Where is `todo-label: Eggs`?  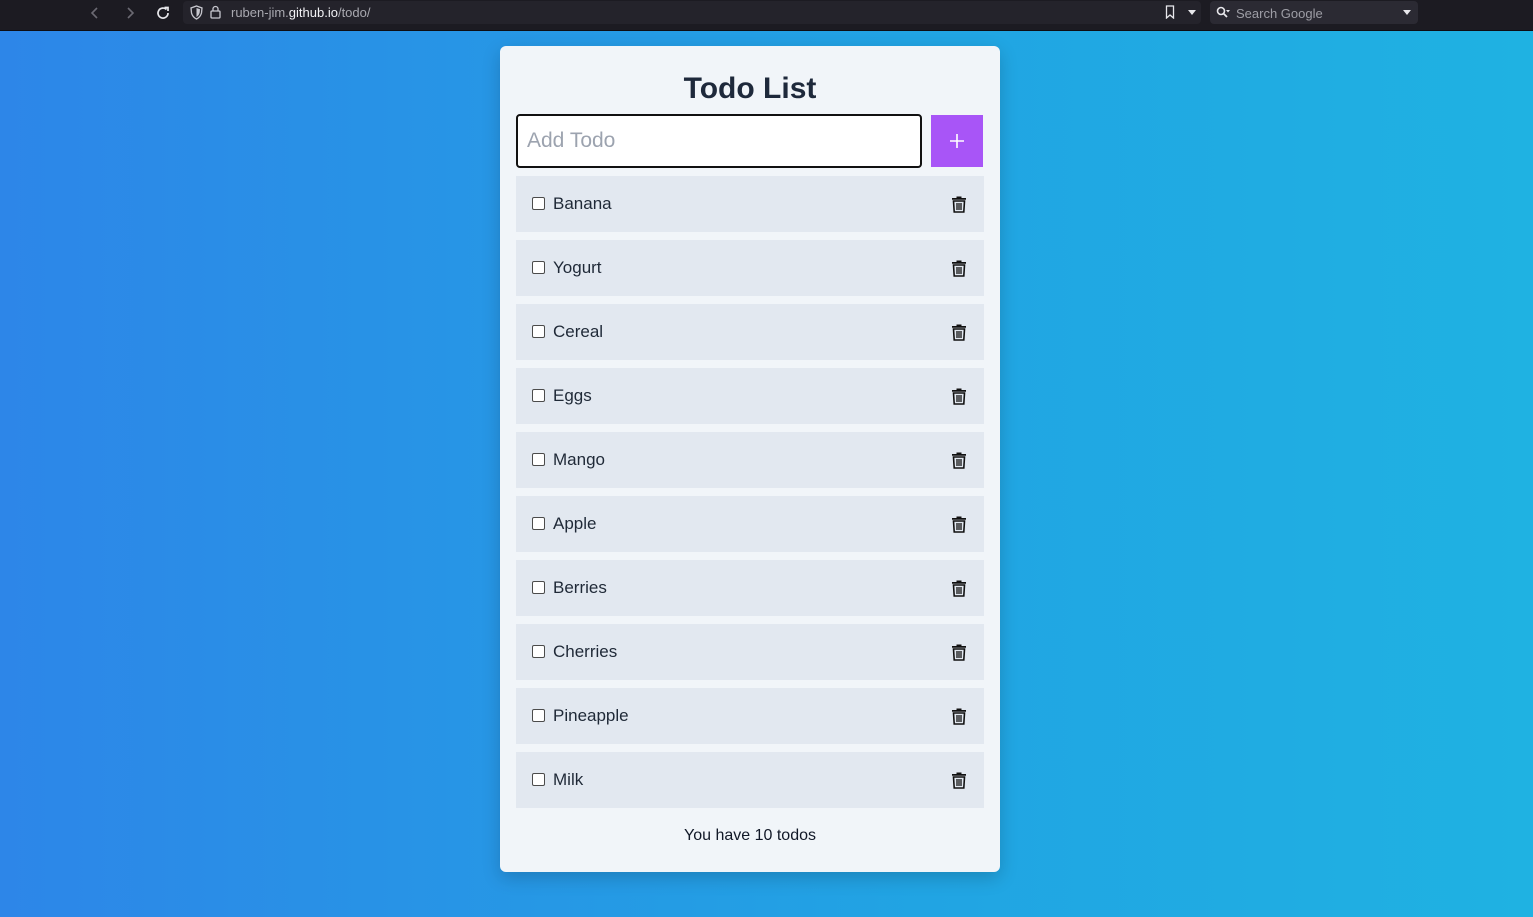
todo-label: Eggs is located at coordinates (572, 395).